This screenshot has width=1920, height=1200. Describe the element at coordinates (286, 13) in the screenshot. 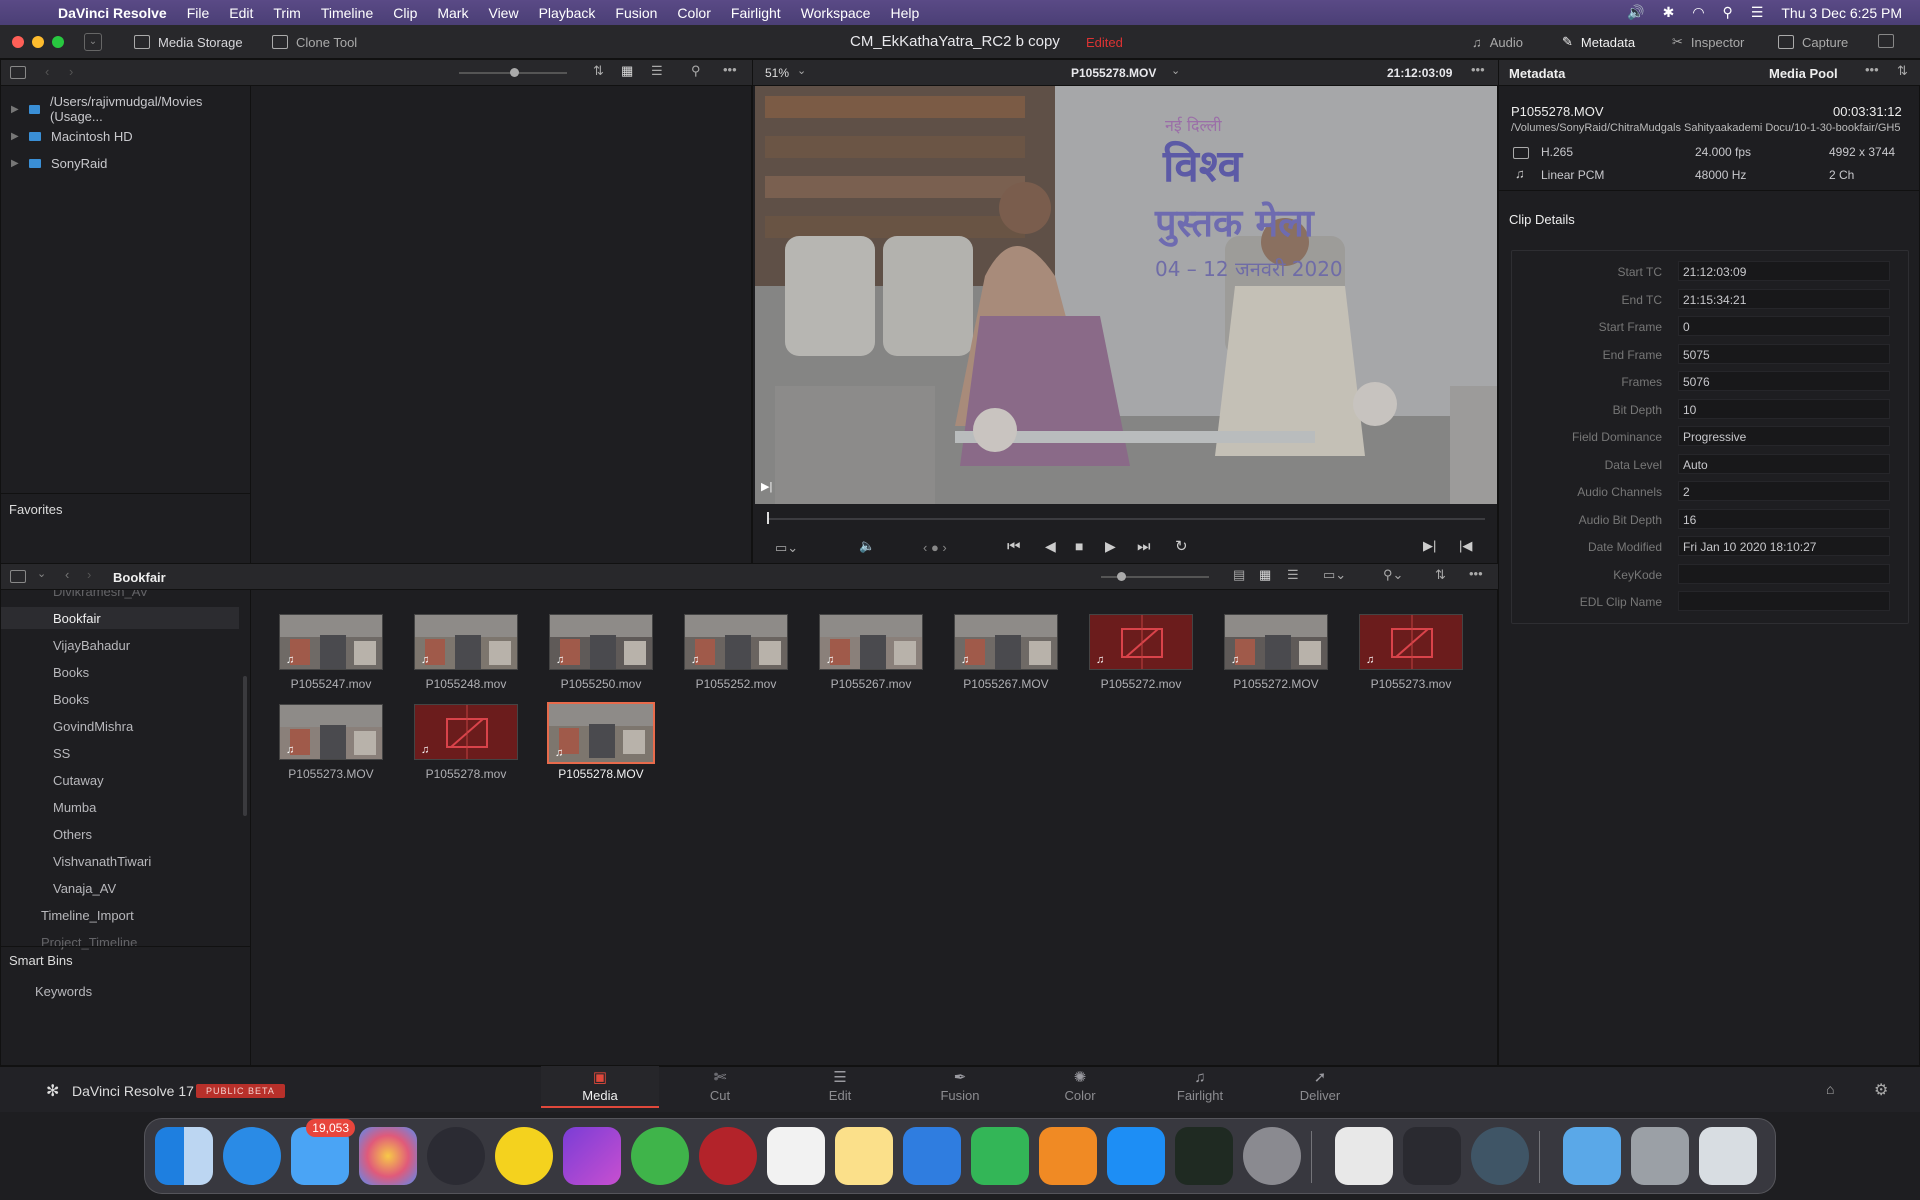

I see `menu-trim: Trim` at that location.